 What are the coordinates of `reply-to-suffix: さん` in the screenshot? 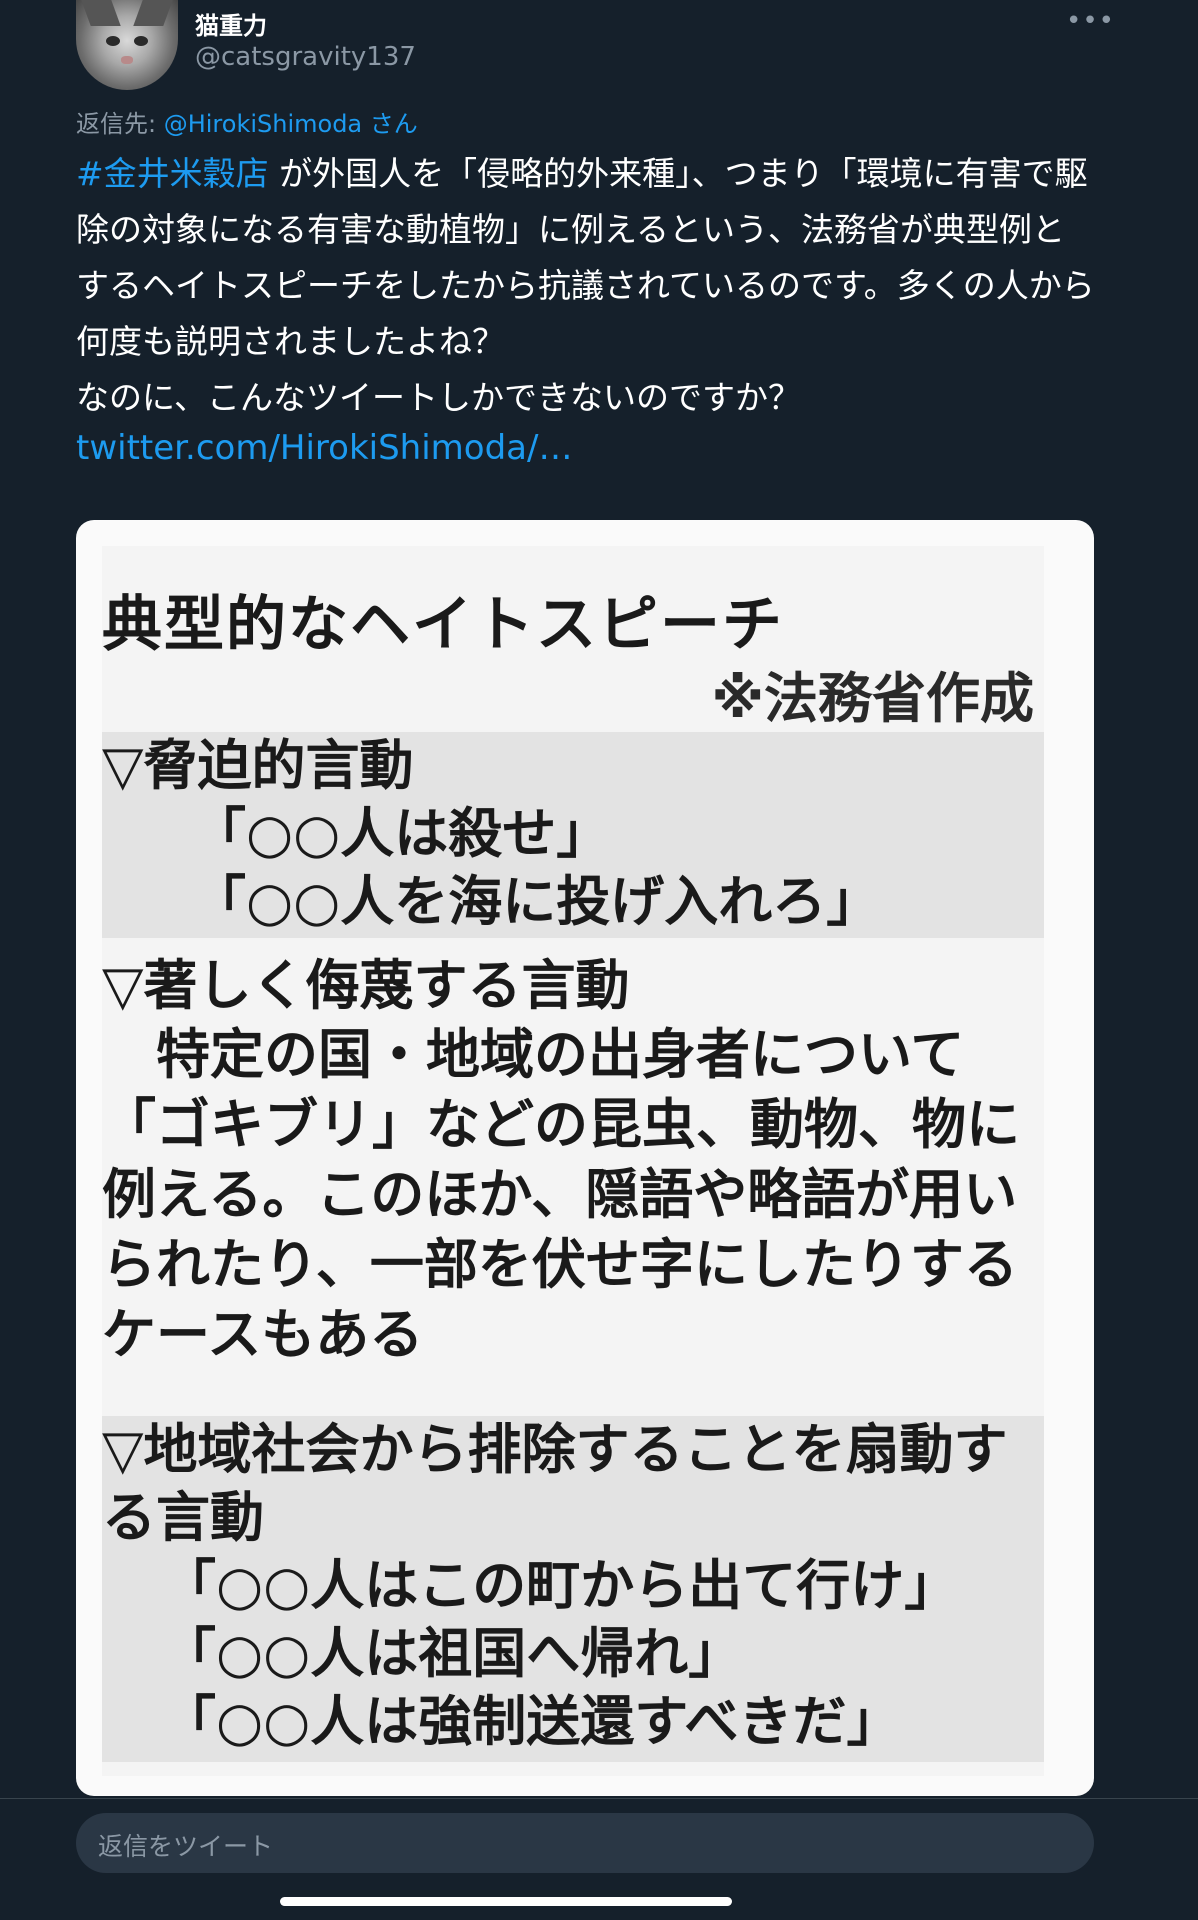 It's located at (390, 124).